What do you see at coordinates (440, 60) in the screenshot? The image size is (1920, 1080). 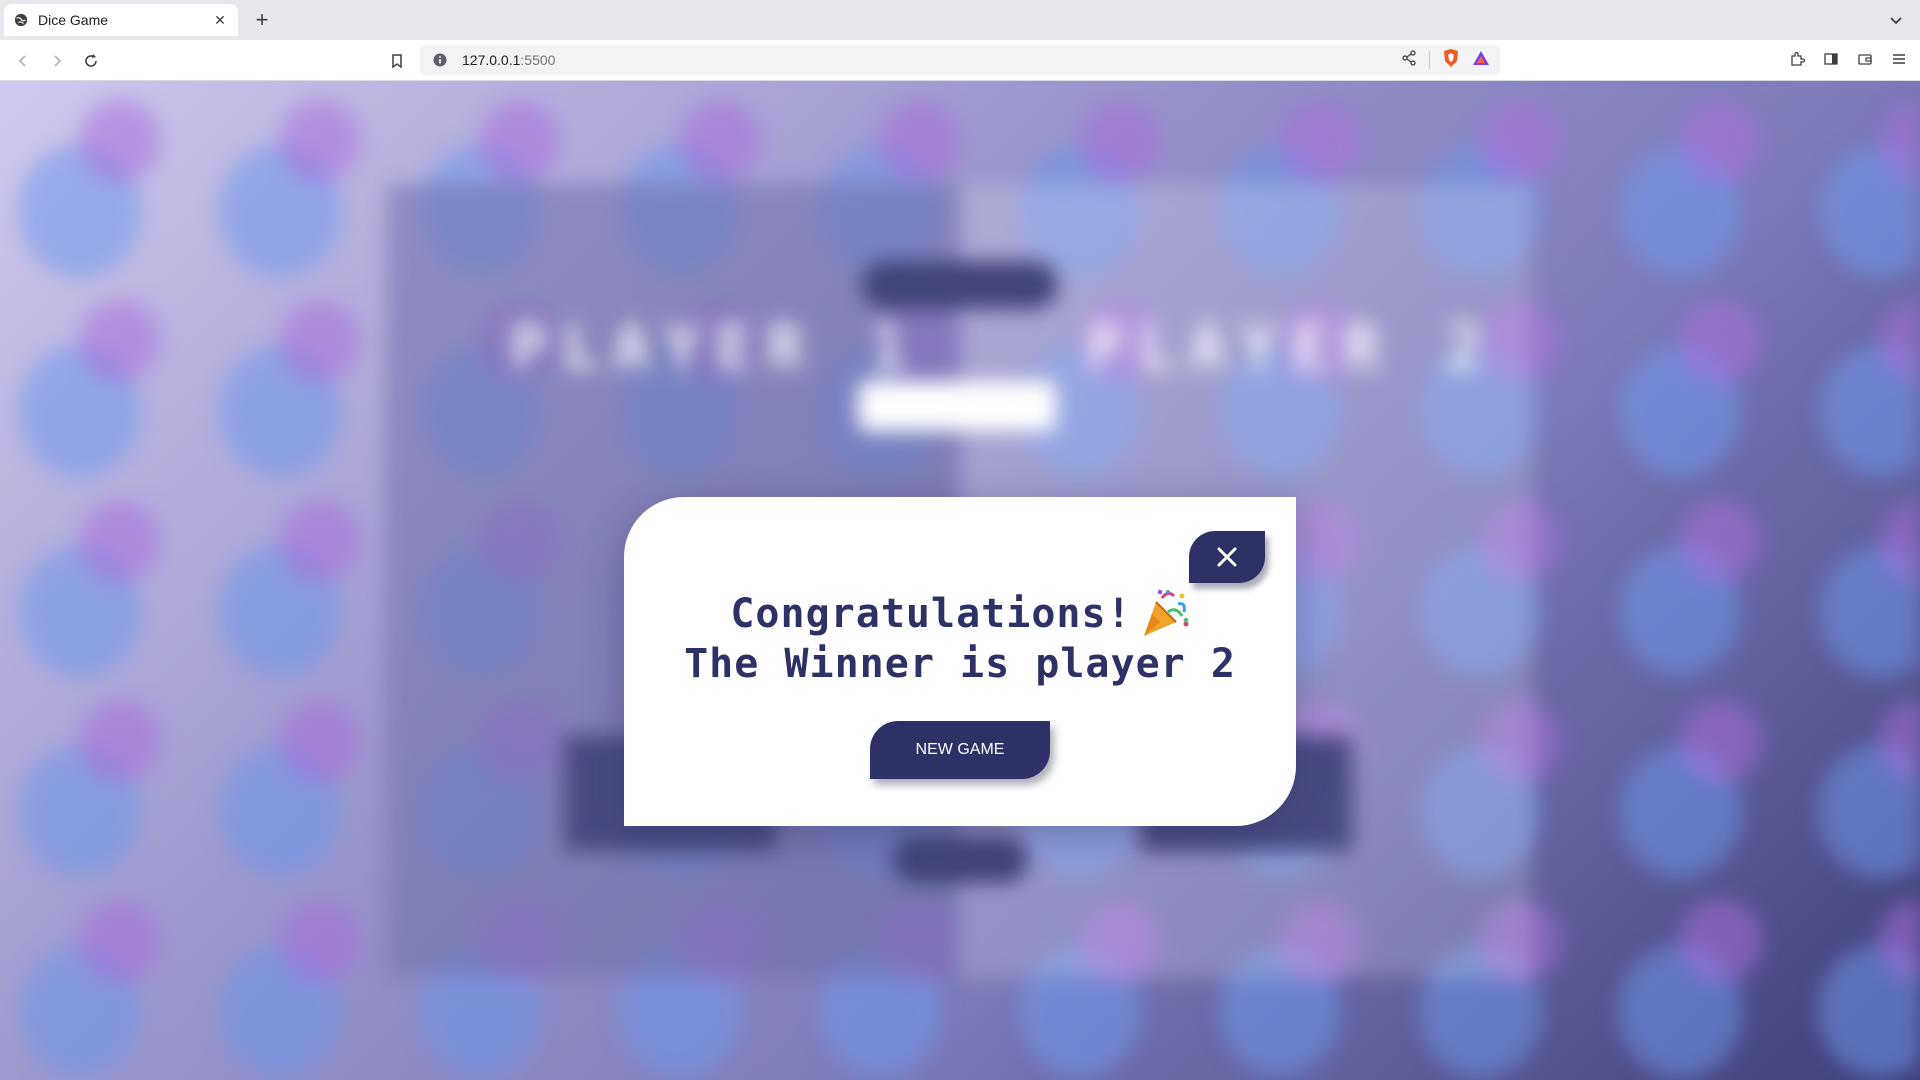 I see `site-info-icon` at bounding box center [440, 60].